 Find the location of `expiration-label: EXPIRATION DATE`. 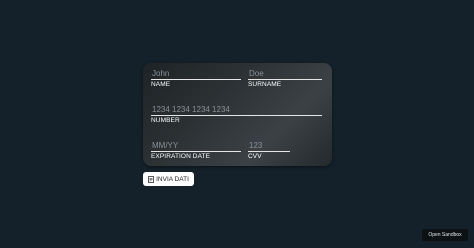

expiration-label: EXPIRATION DATE is located at coordinates (181, 156).